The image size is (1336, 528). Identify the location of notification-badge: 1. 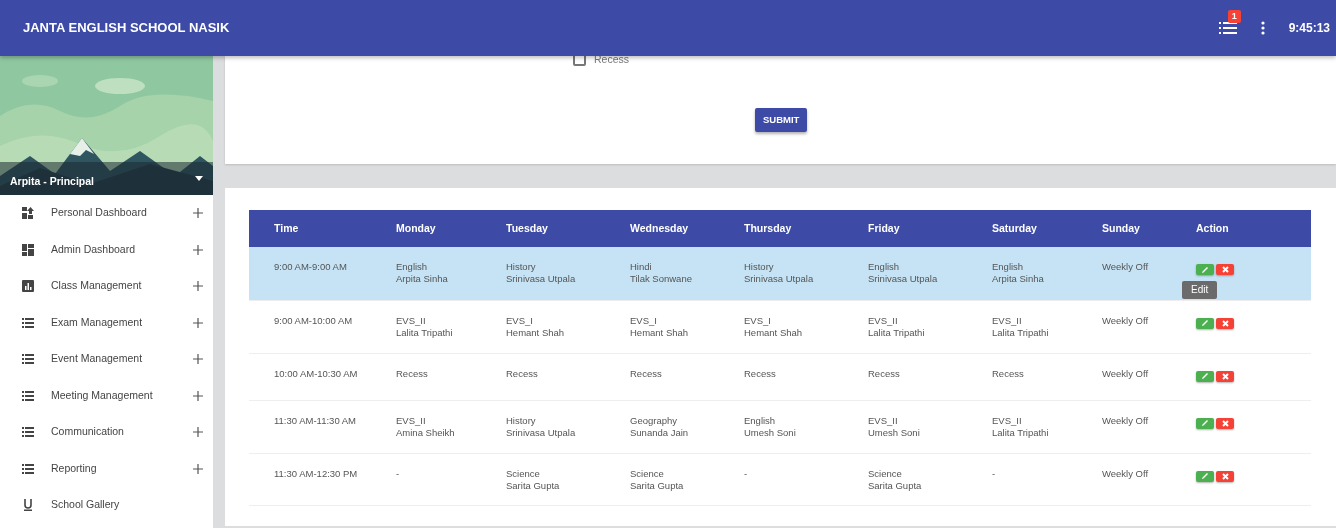
(1234, 16).